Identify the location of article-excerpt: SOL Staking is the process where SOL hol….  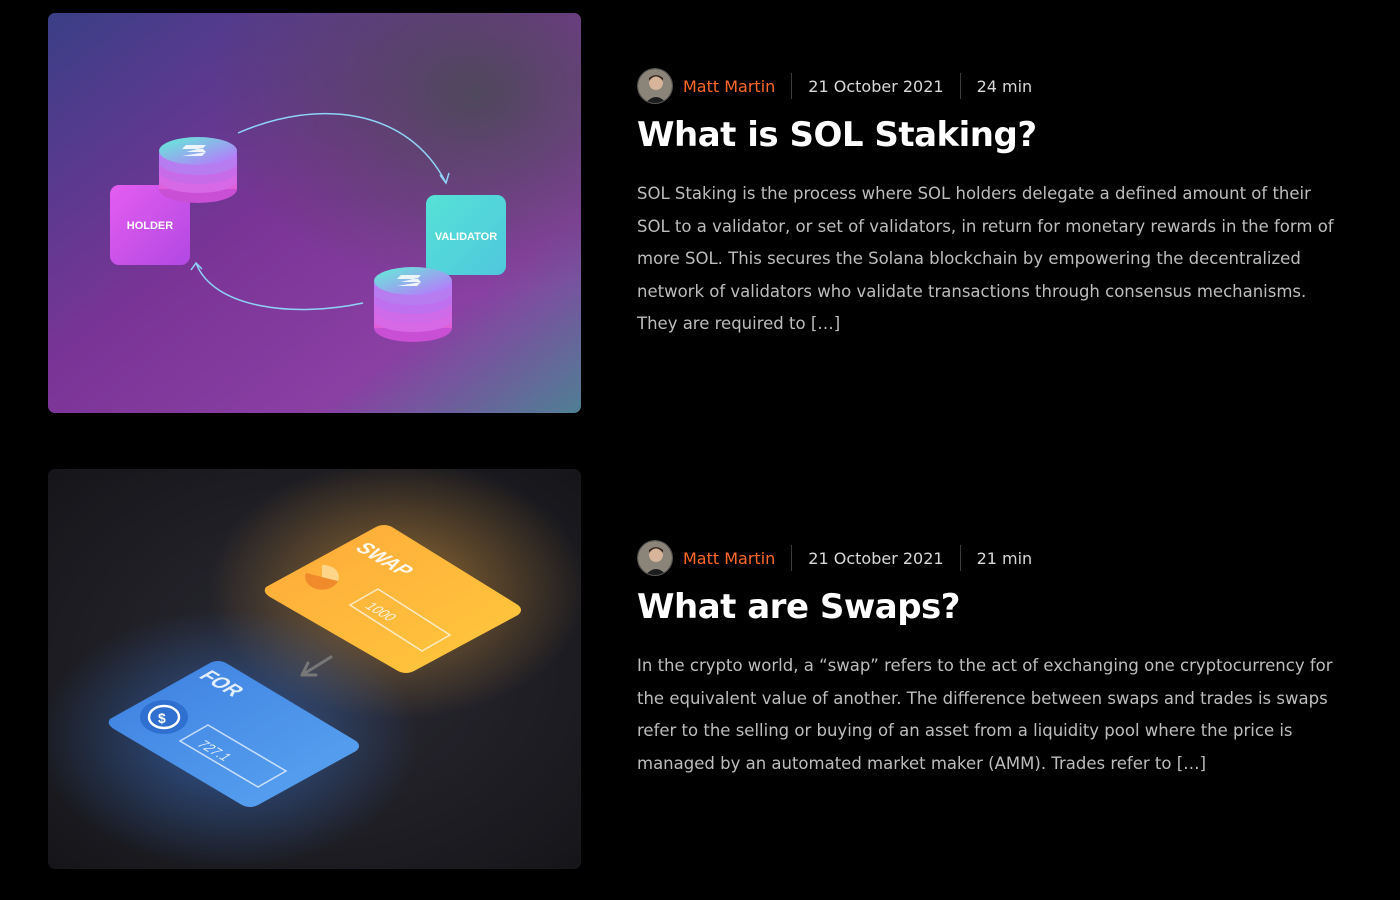
(985, 258).